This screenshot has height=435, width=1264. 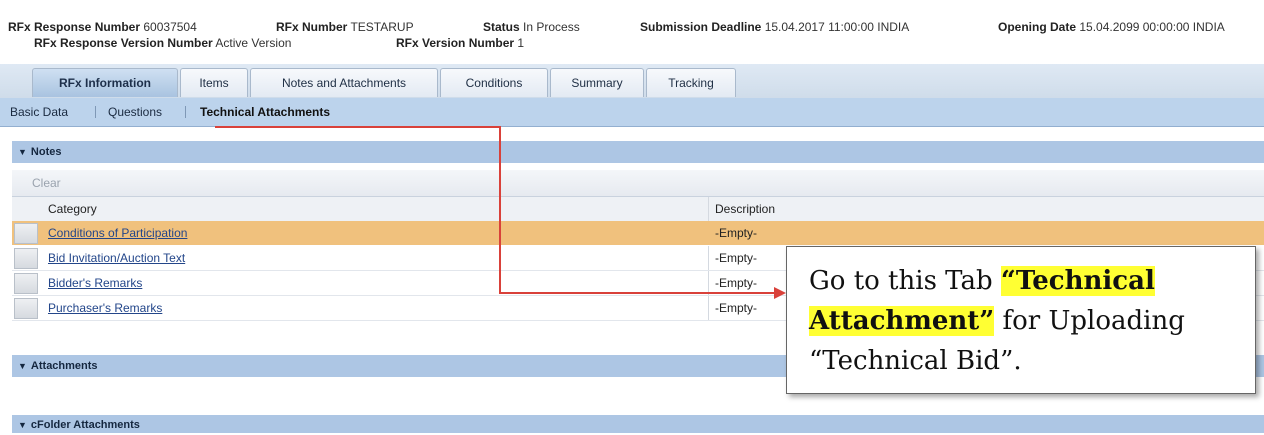 What do you see at coordinates (1077, 281) in the screenshot?
I see `callout-highlight: “Technical` at bounding box center [1077, 281].